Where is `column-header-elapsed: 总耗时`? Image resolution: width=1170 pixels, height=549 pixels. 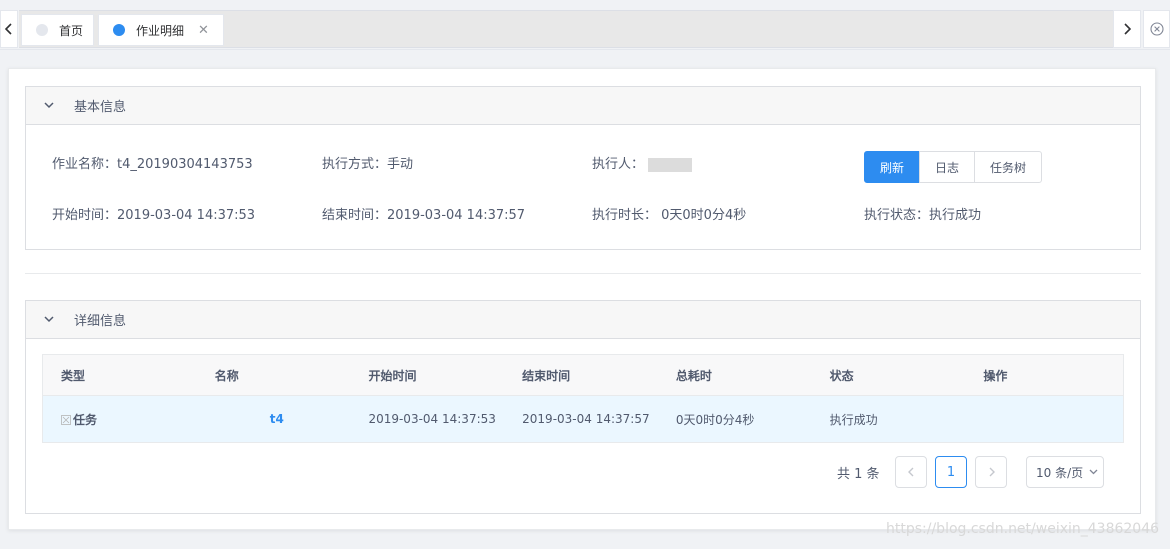
column-header-elapsed: 总耗时 is located at coordinates (735, 375).